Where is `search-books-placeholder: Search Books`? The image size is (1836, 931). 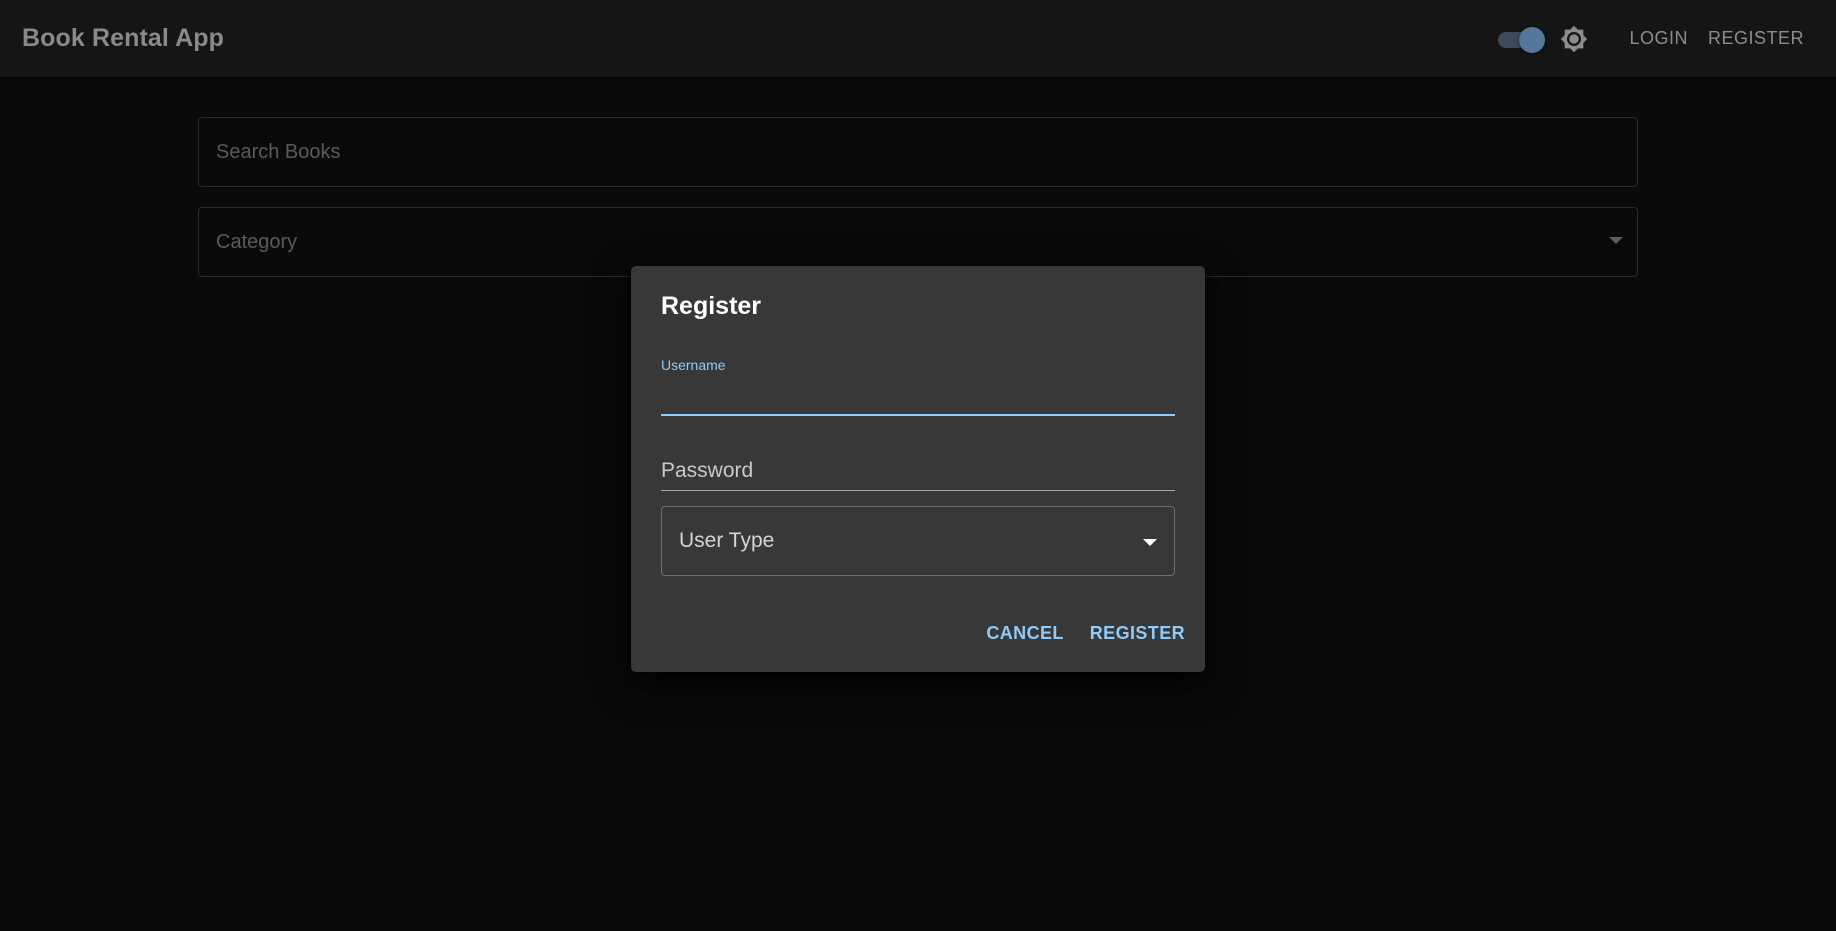
search-books-placeholder: Search Books is located at coordinates (278, 151).